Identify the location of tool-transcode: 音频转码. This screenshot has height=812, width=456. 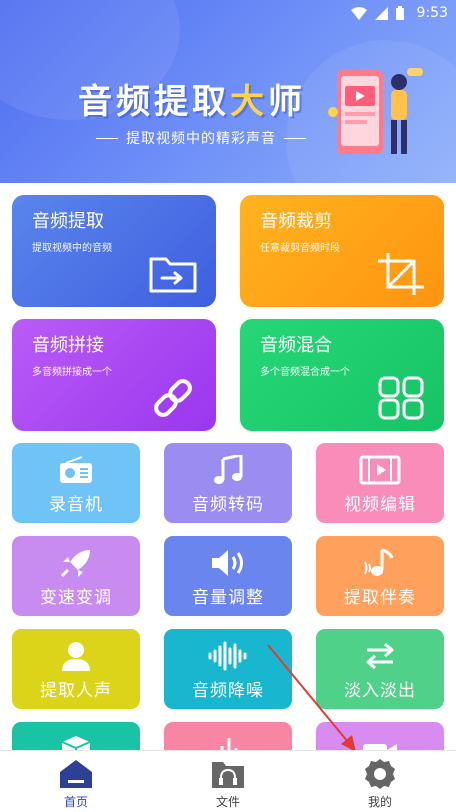
(228, 483).